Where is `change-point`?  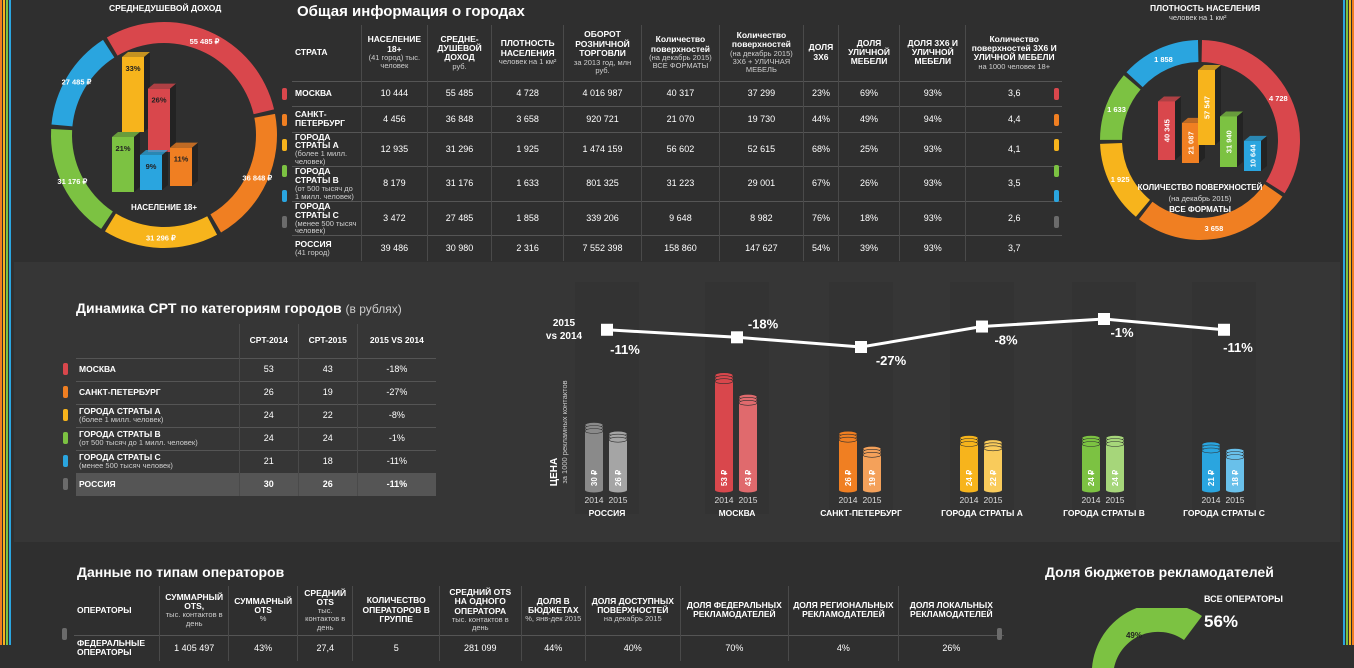 change-point is located at coordinates (607, 329).